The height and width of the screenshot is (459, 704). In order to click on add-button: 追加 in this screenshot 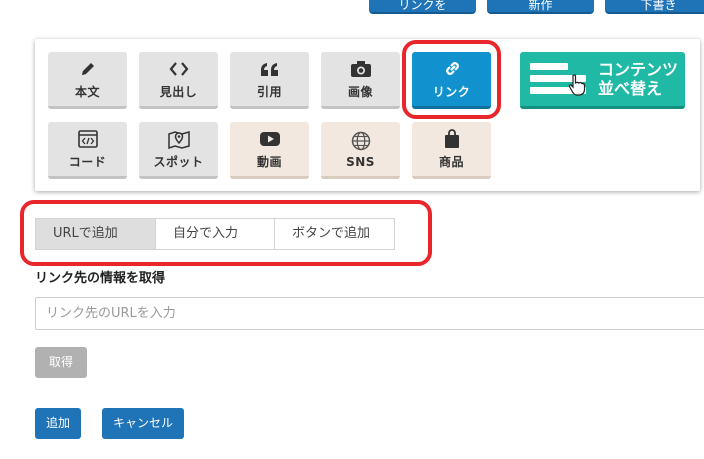, I will do `click(58, 423)`.